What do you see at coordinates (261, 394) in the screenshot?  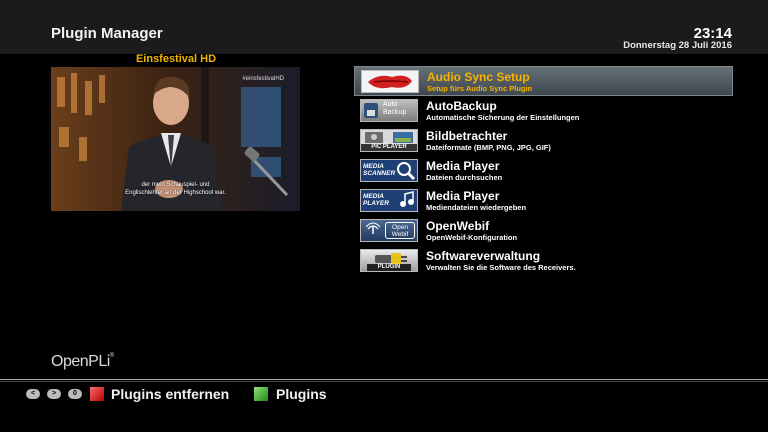 I see `green-key-icon` at bounding box center [261, 394].